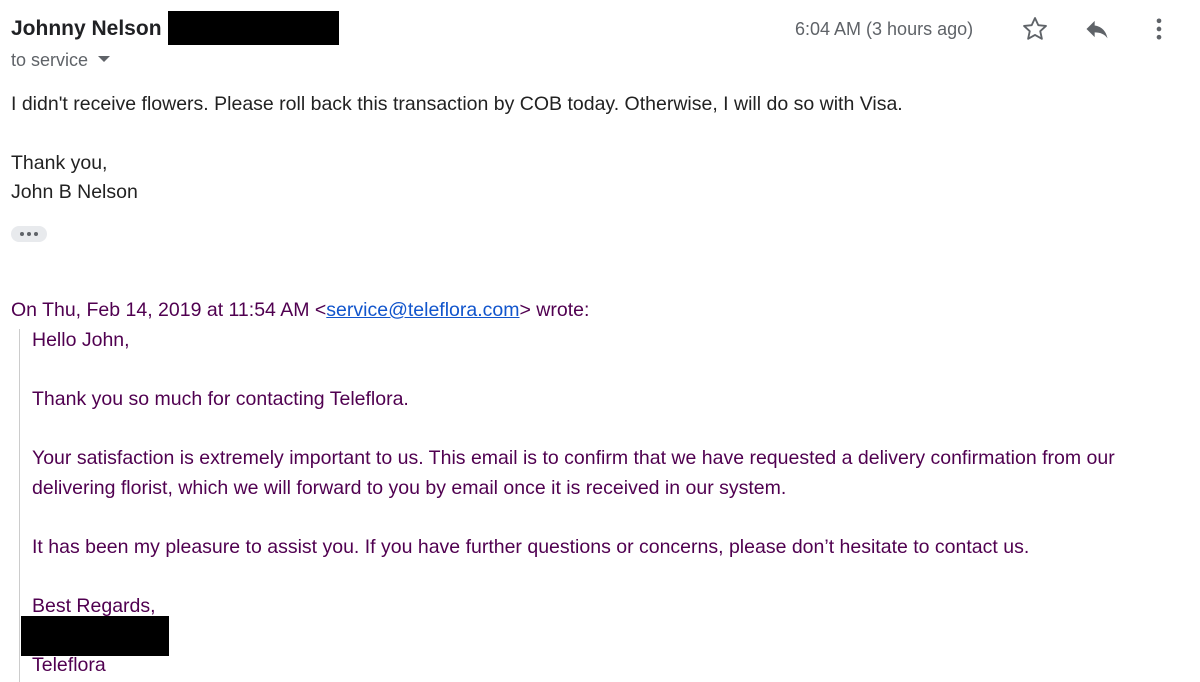  What do you see at coordinates (169, 310) in the screenshot?
I see `quoted-header-prefix: On Thu, Feb 14, 2019 at 11:54 AM <` at bounding box center [169, 310].